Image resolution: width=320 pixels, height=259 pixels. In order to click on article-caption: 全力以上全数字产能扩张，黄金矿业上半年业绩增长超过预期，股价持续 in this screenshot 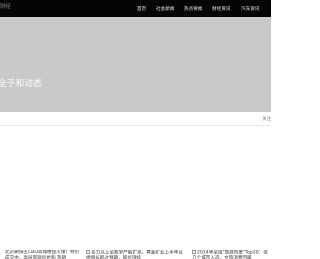, I will do `click(134, 254)`.